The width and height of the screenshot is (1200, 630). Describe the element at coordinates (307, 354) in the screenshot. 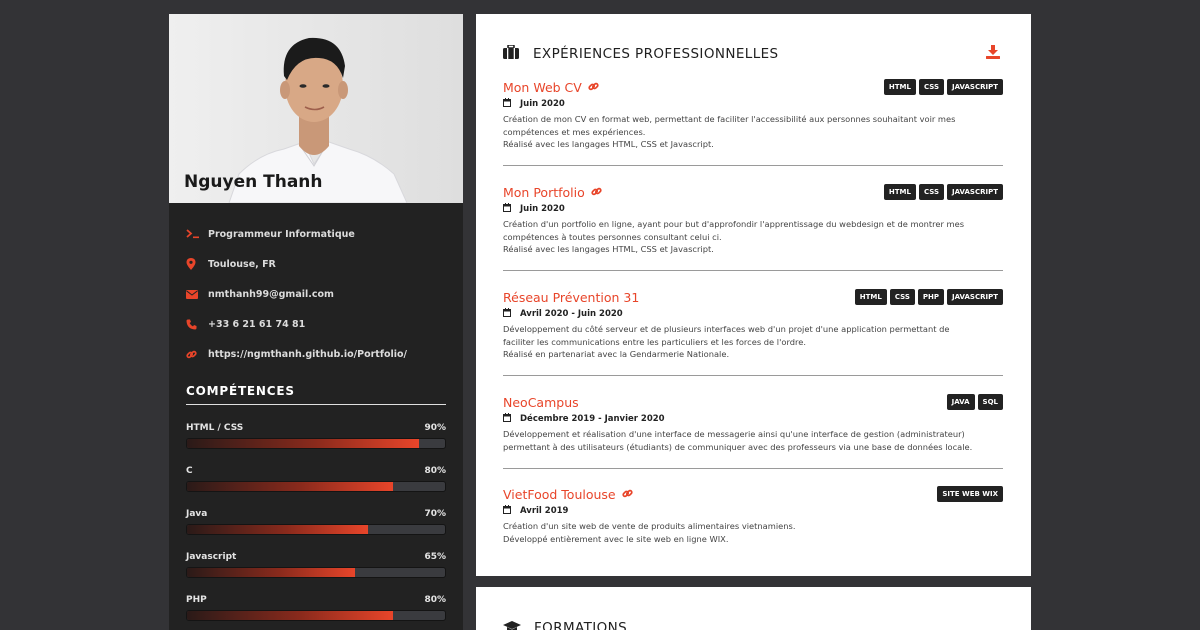

I see `contact-website-text: https://ngmthanh.github.io/Portfolio/` at that location.